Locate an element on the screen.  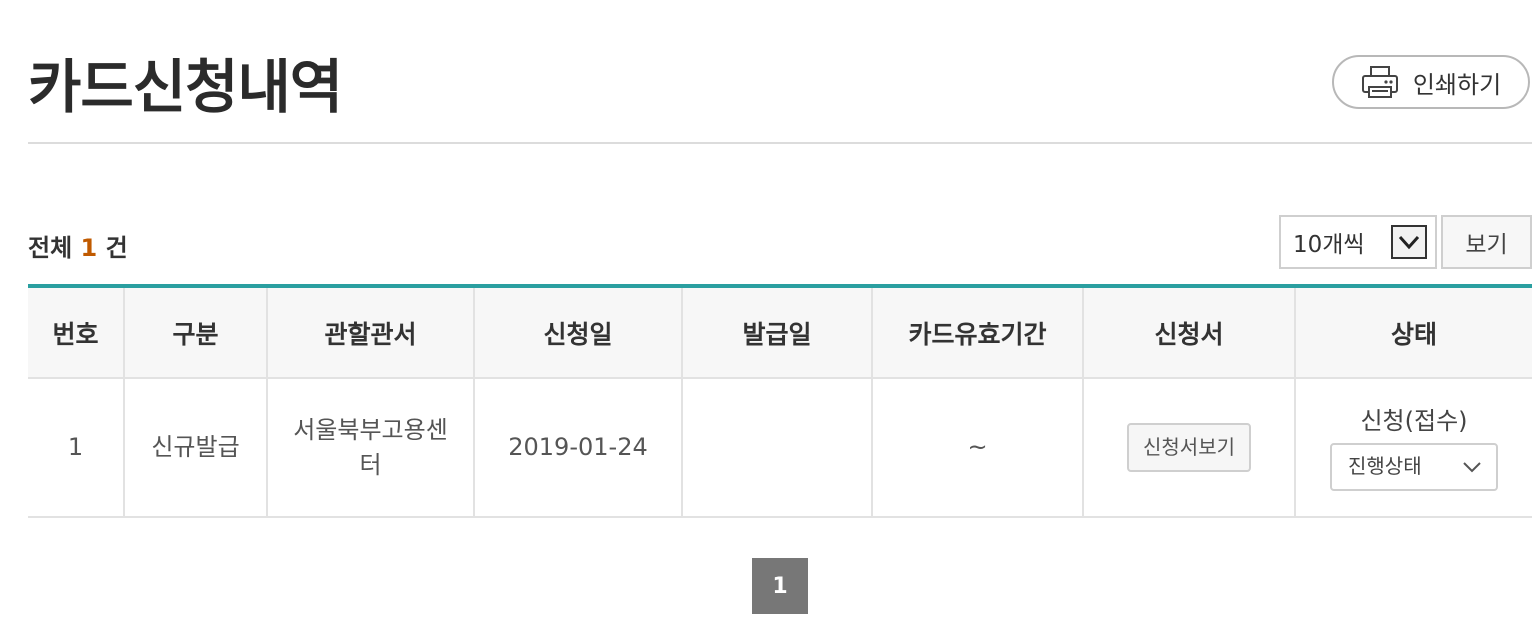
office-line-1: 서울북부고용센 is located at coordinates (370, 429).